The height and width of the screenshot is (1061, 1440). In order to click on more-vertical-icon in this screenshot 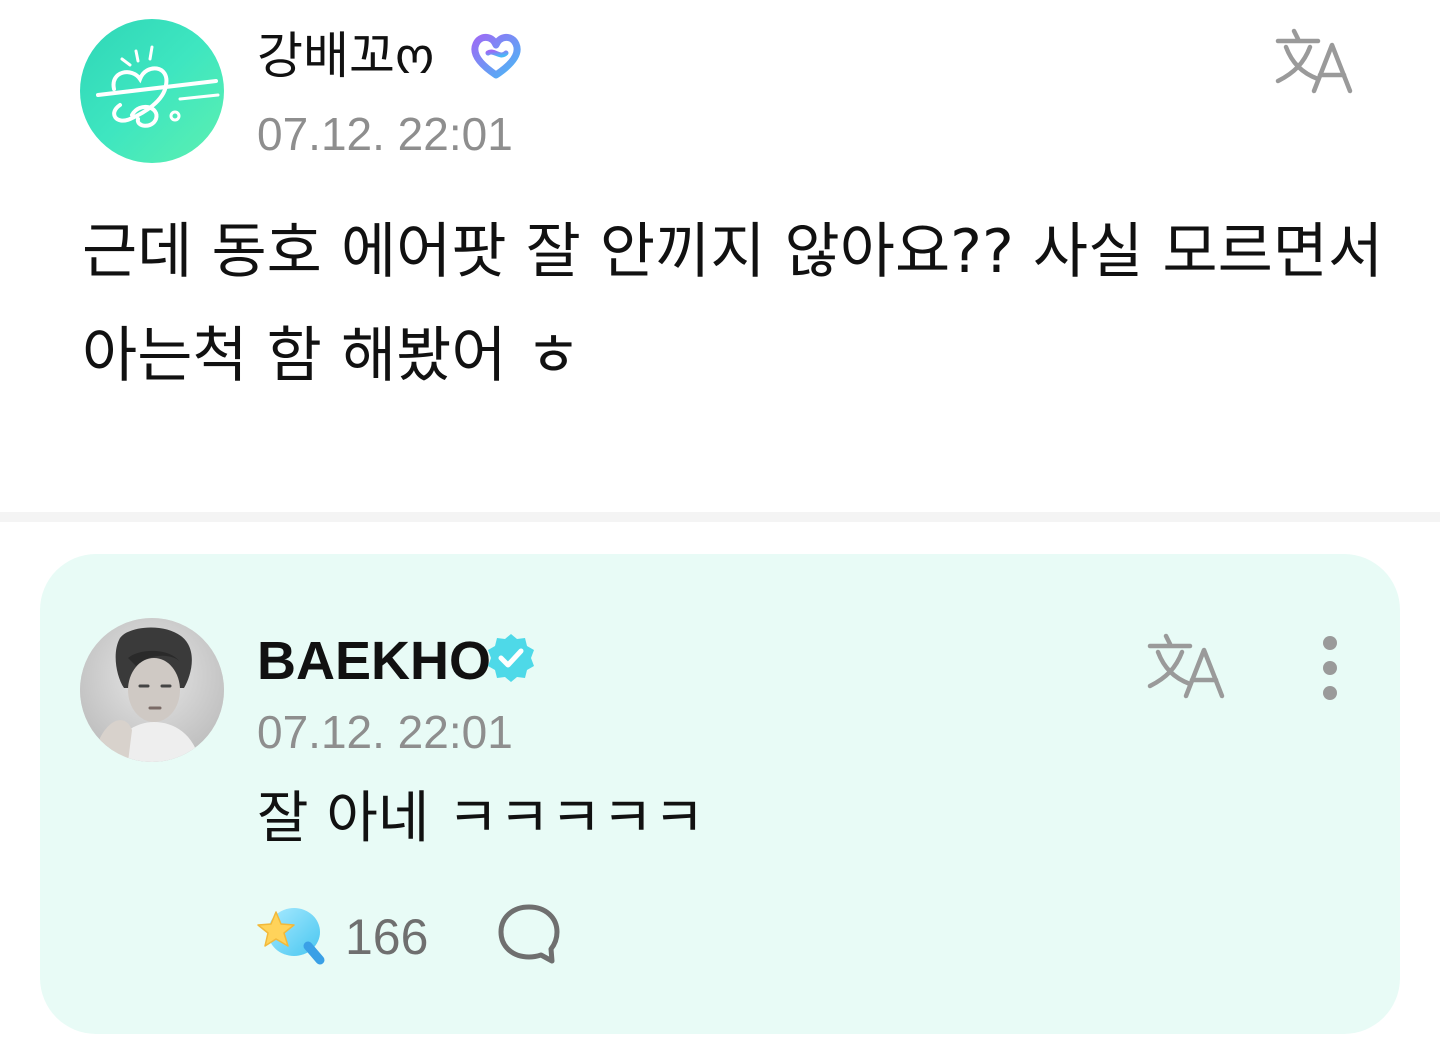, I will do `click(1330, 668)`.